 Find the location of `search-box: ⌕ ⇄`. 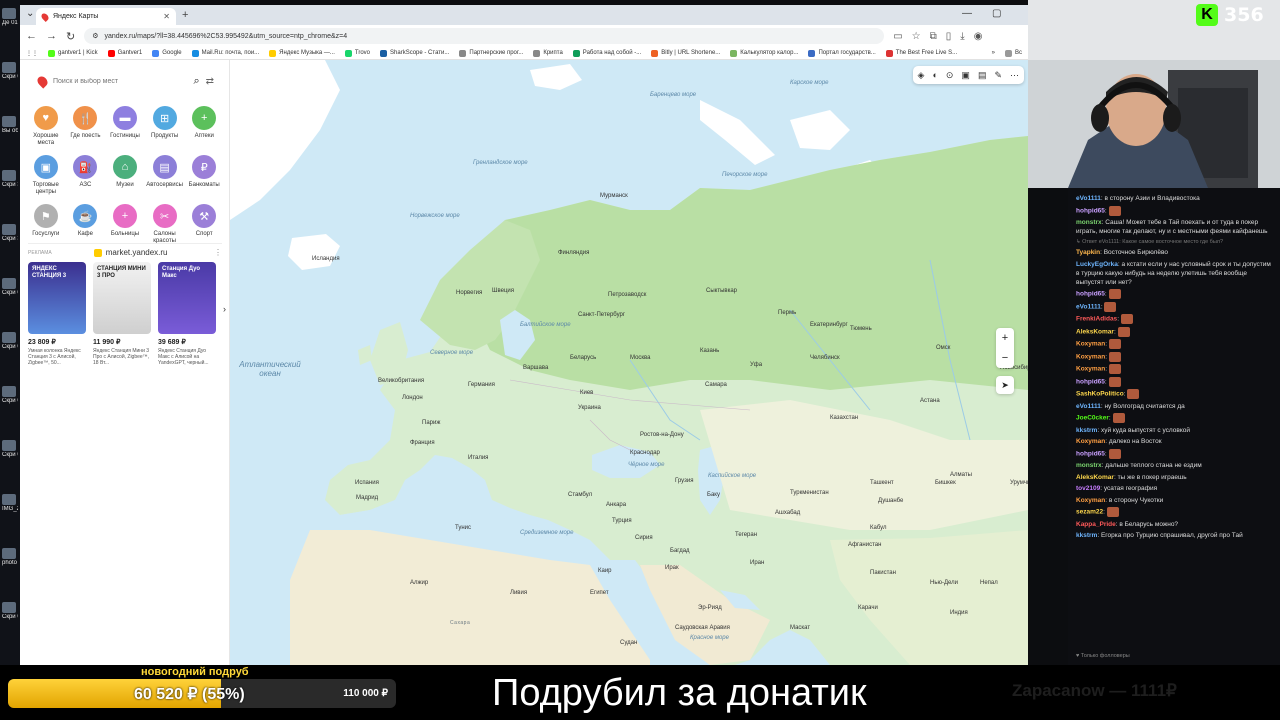

search-box: ⌕ ⇄ is located at coordinates (126, 81).